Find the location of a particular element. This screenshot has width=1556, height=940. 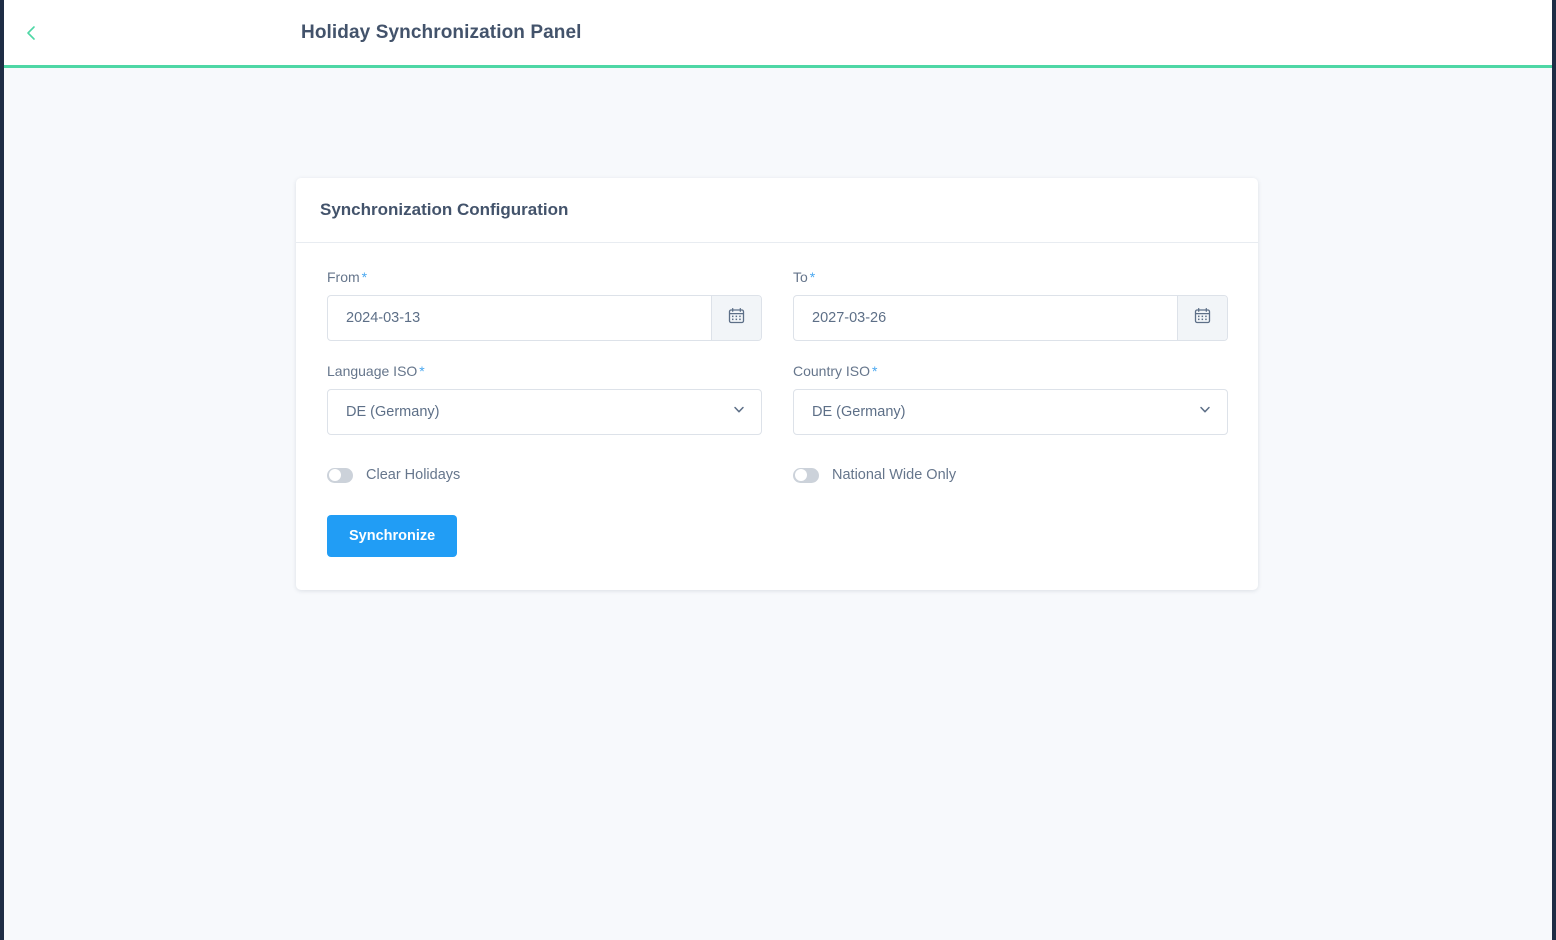

language-iso-label: Language ISO * is located at coordinates (544, 371).